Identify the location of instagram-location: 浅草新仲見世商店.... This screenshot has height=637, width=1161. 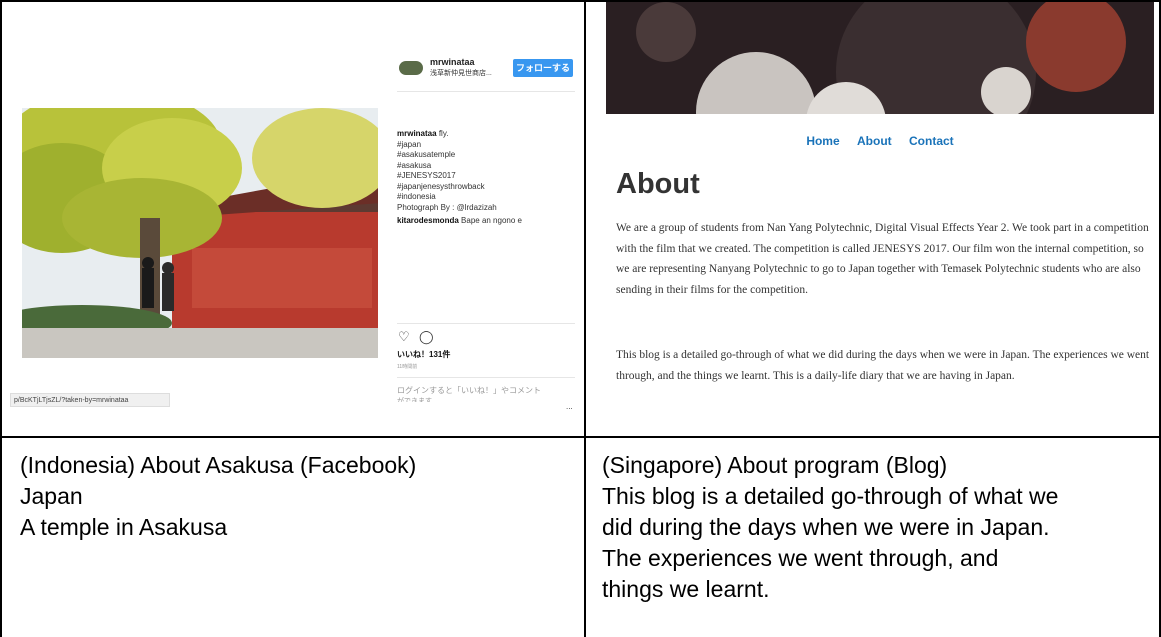
(461, 73).